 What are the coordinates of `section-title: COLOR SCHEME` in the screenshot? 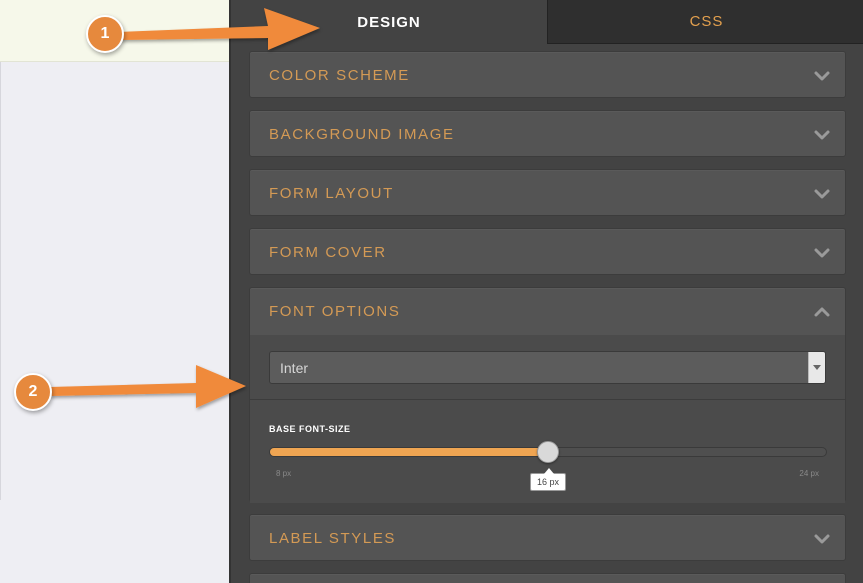 It's located at (339, 75).